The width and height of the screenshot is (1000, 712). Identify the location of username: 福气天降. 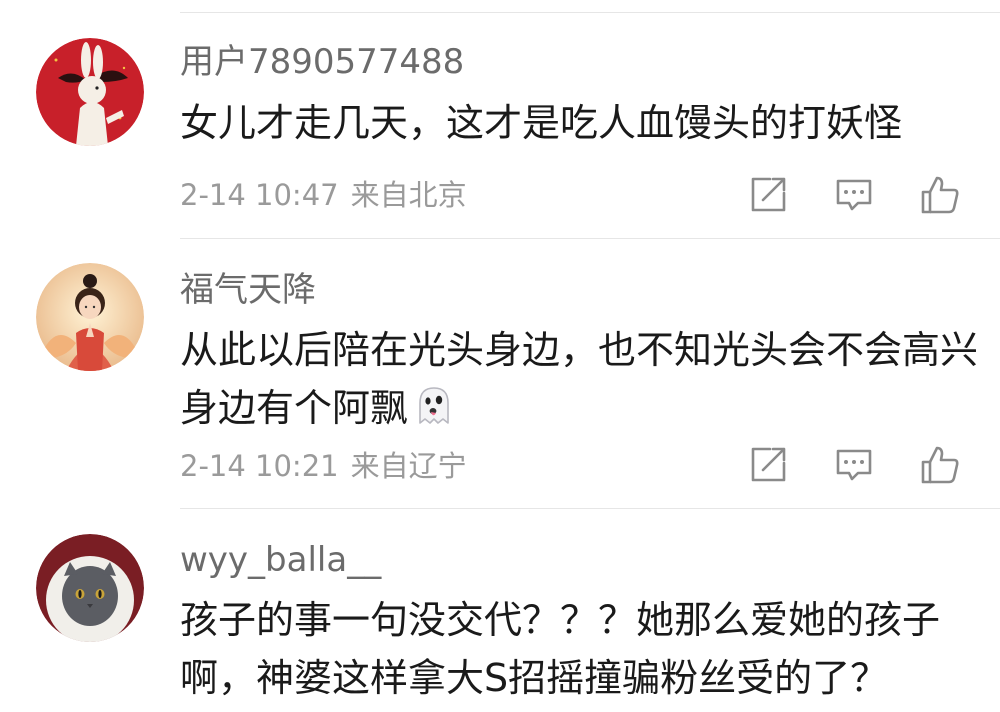
(248, 290).